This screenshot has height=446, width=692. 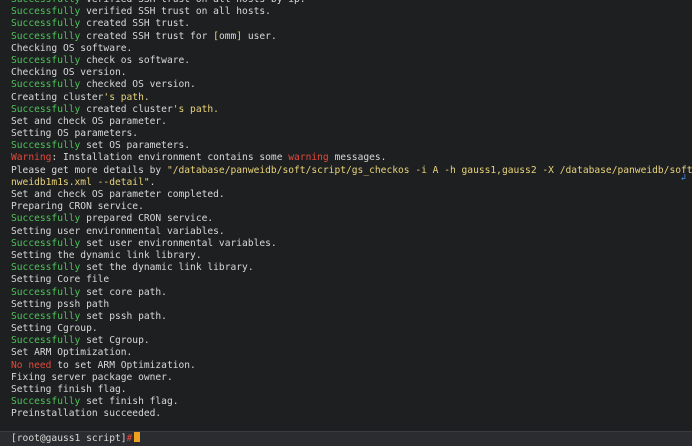 I want to click on output-segment: nweidb1m1s.xml --detail", so click(x=80, y=182).